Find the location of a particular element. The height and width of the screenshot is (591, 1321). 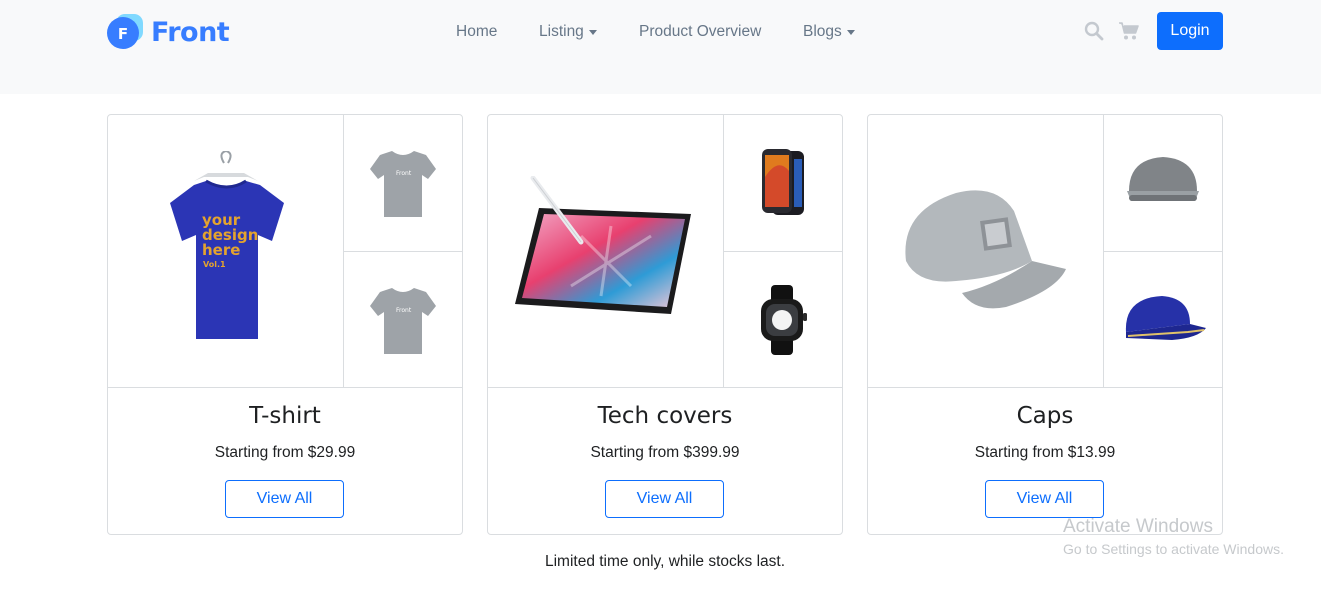

product-title: T-shirt is located at coordinates (285, 416).